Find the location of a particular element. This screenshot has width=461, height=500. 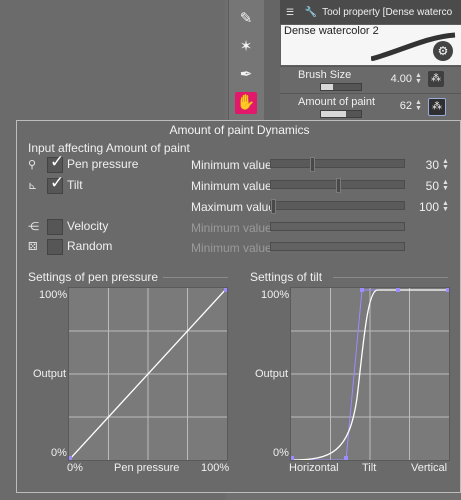

pressure-x-right: 100% is located at coordinates (215, 468).